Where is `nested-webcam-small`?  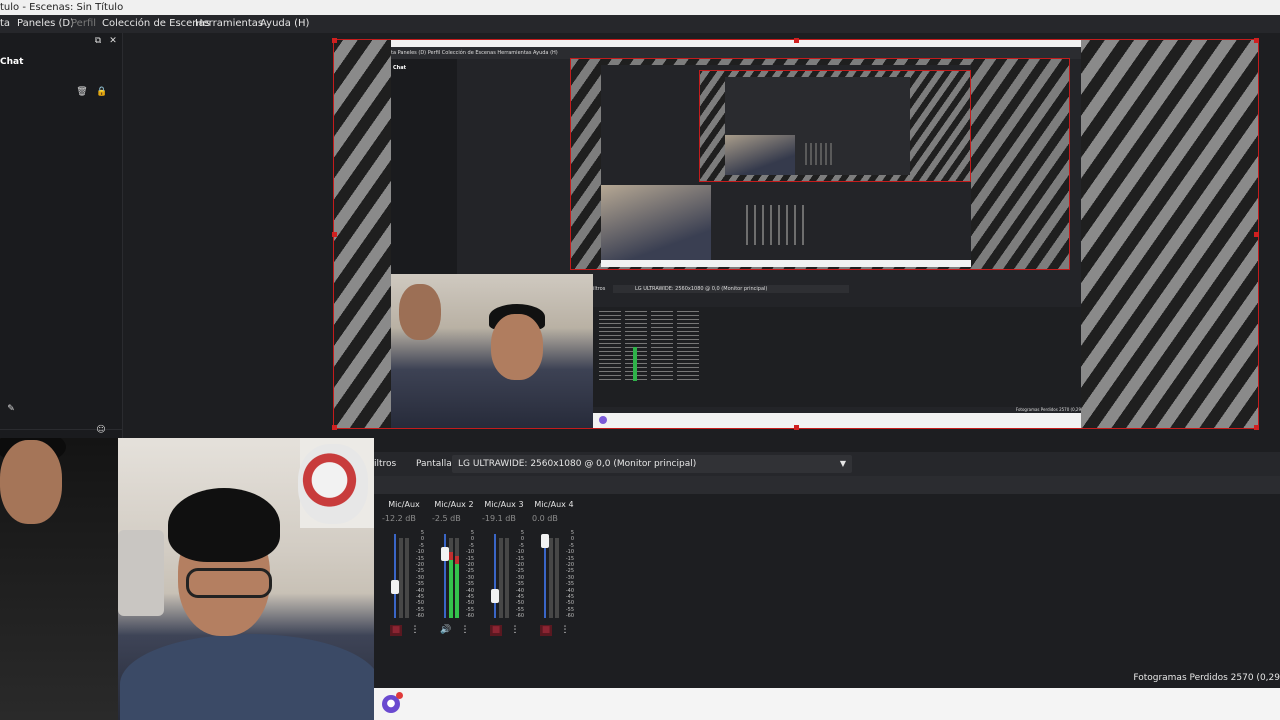 nested-webcam-small is located at coordinates (760, 155).